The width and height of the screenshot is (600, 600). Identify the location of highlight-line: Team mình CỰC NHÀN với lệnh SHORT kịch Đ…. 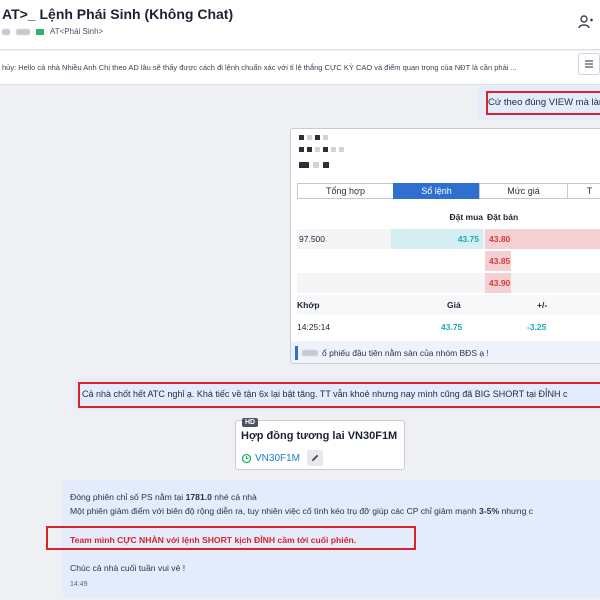
(213, 540).